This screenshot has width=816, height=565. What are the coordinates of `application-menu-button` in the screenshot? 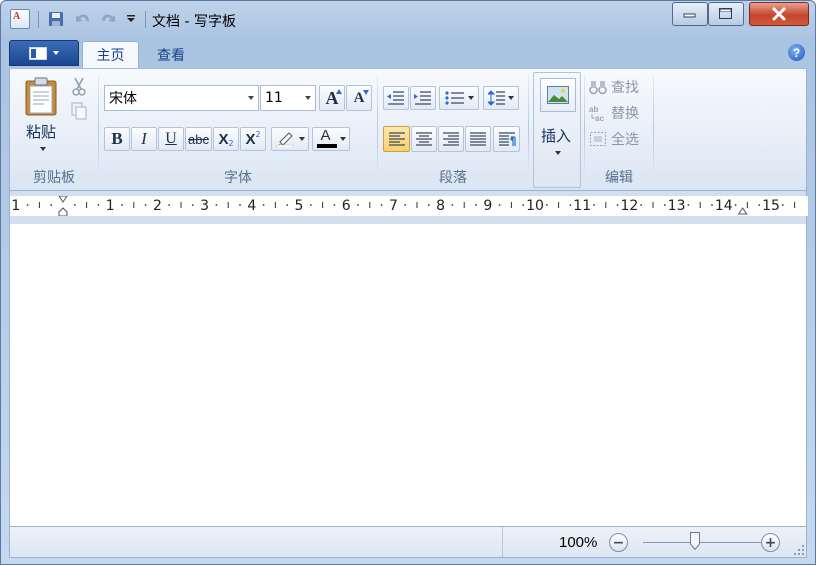 It's located at (44, 53).